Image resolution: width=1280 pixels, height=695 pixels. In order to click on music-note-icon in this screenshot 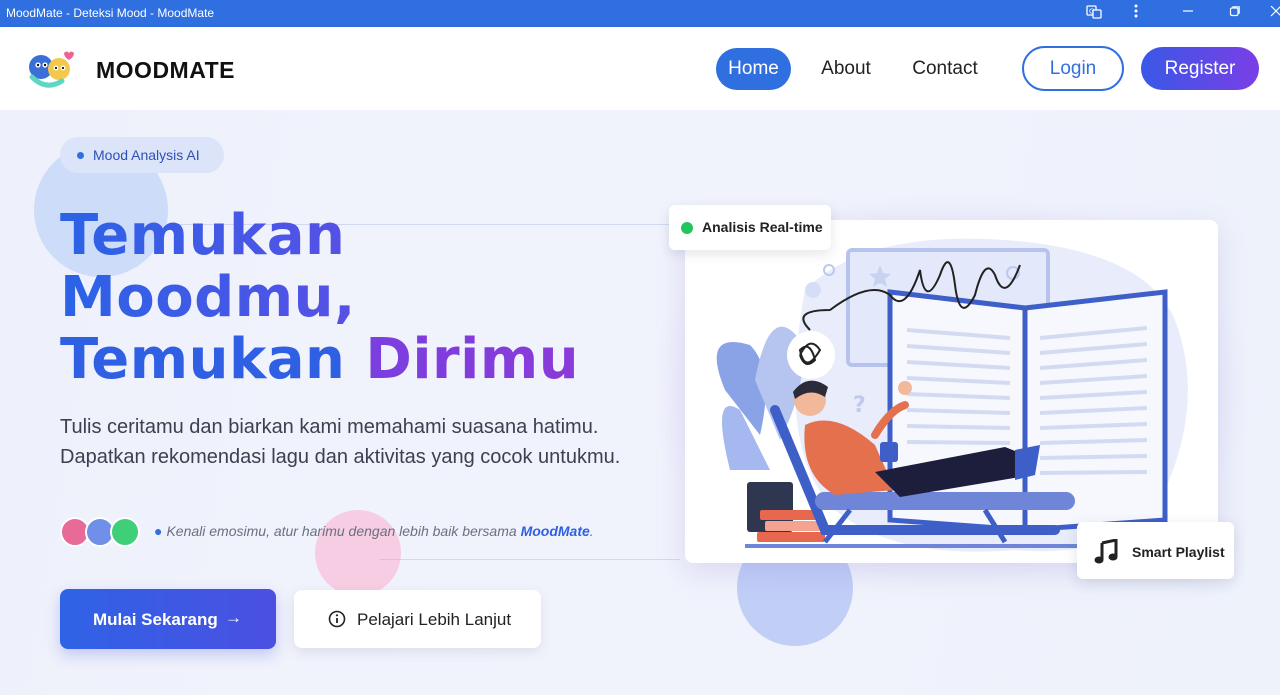, I will do `click(1106, 551)`.